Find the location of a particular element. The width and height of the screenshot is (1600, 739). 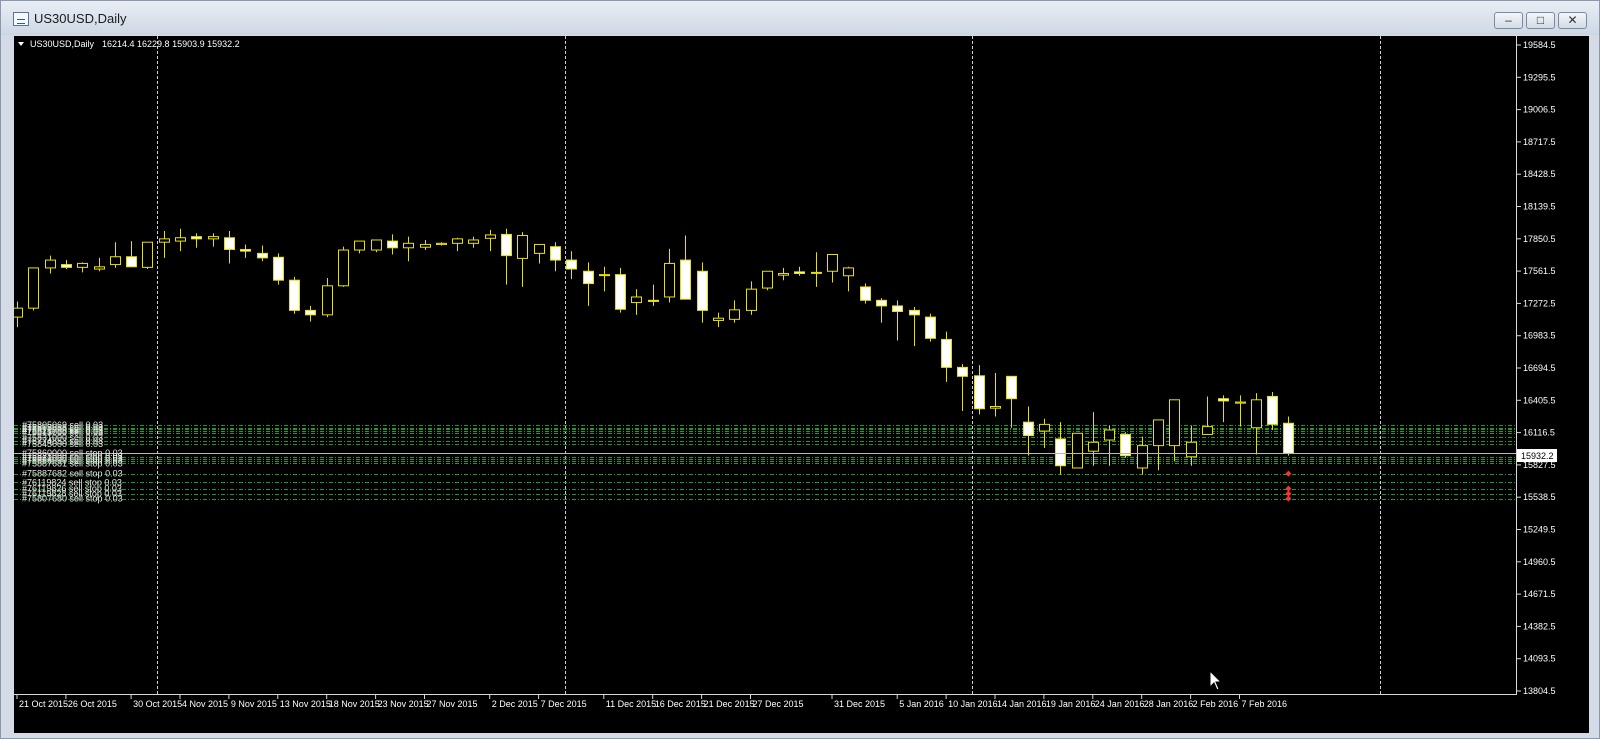

maximize-button: □ is located at coordinates (1540, 20).